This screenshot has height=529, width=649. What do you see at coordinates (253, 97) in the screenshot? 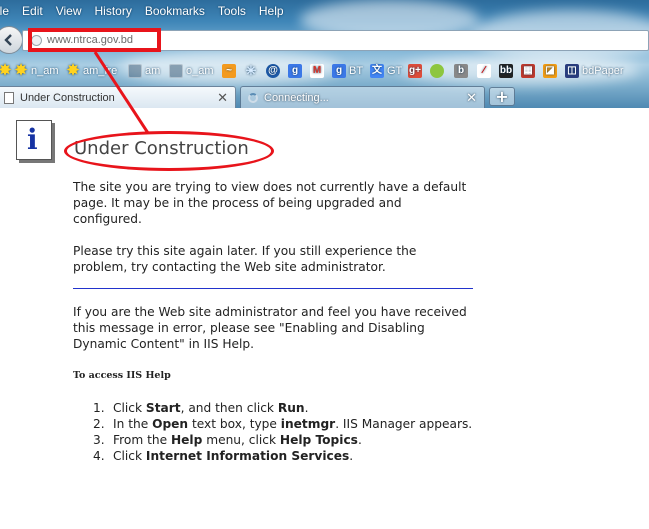
I see `loading-icon` at bounding box center [253, 97].